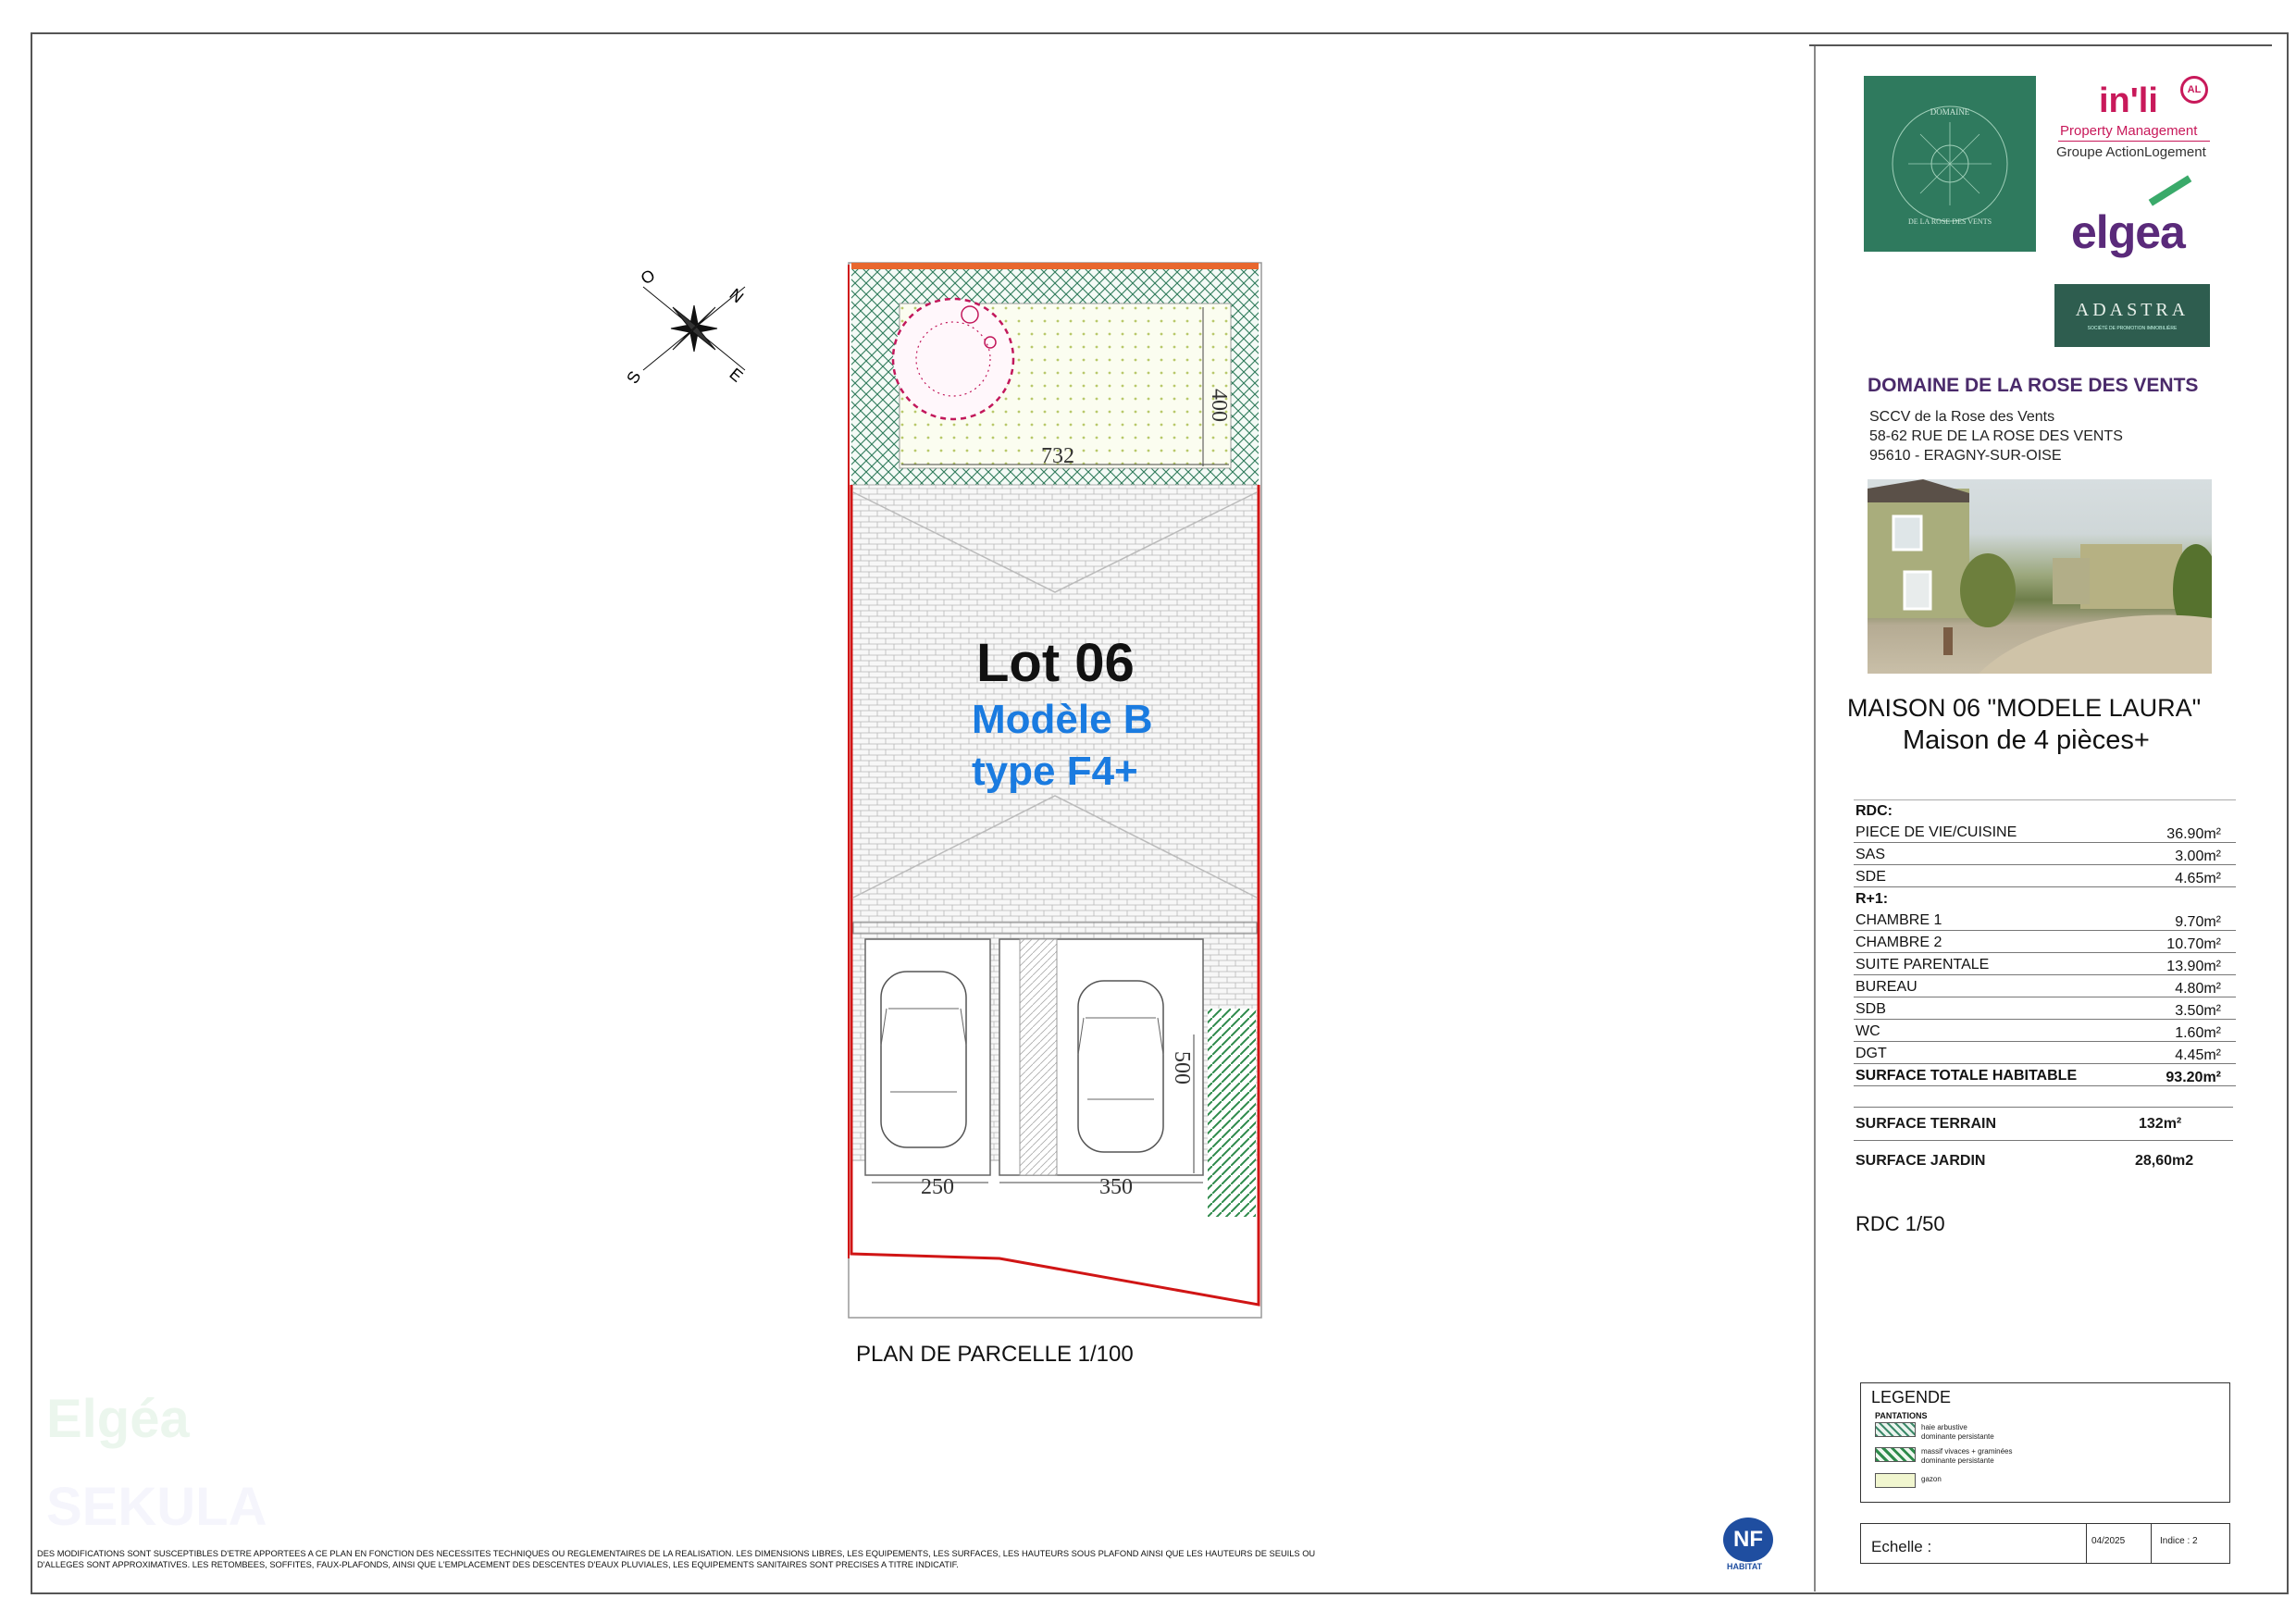 The image size is (2296, 1623). What do you see at coordinates (1055, 771) in the screenshot?
I see `lot-model-line2: type F4+` at bounding box center [1055, 771].